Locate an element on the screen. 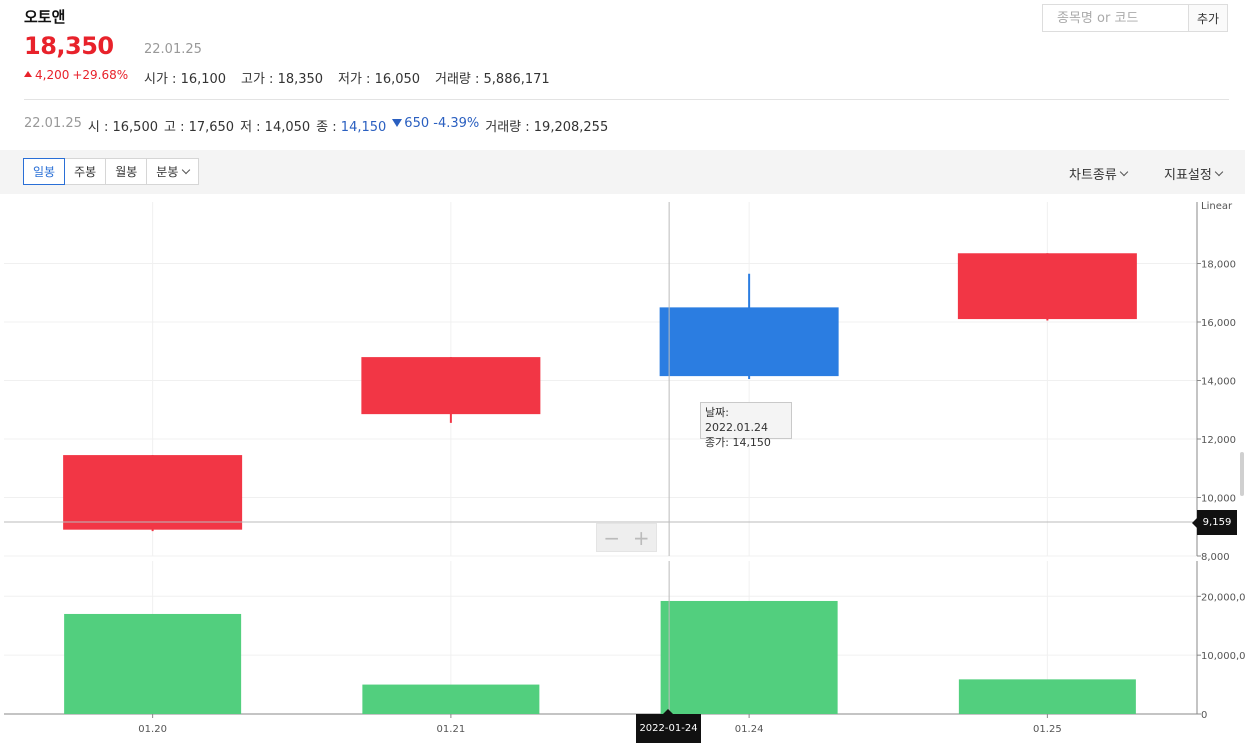  hover-change-percent: -4.39% is located at coordinates (456, 123).